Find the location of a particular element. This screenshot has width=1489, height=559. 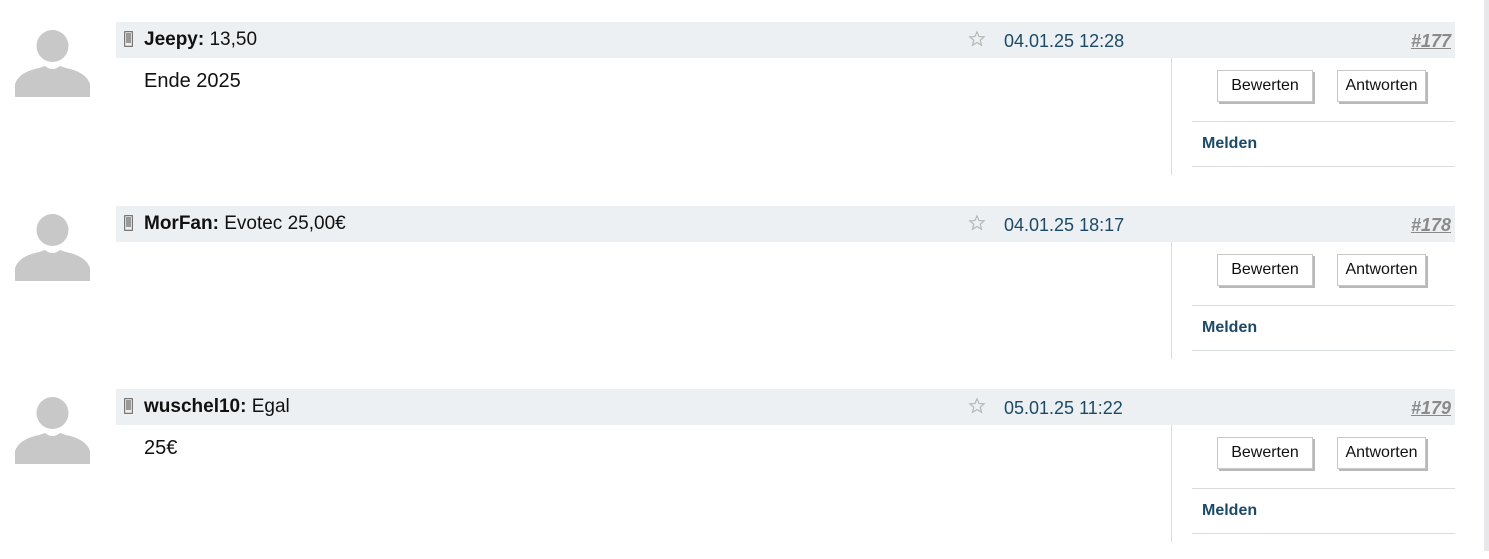

page-scroll-edge is located at coordinates (1486, 275).